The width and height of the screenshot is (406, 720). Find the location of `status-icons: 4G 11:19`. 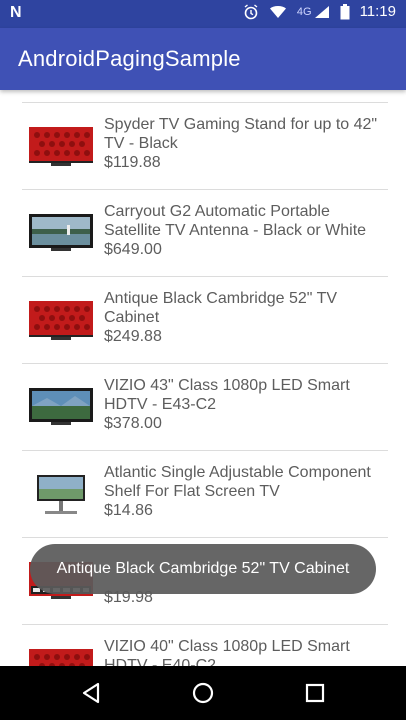

status-icons: 4G 11:19 is located at coordinates (319, 11).